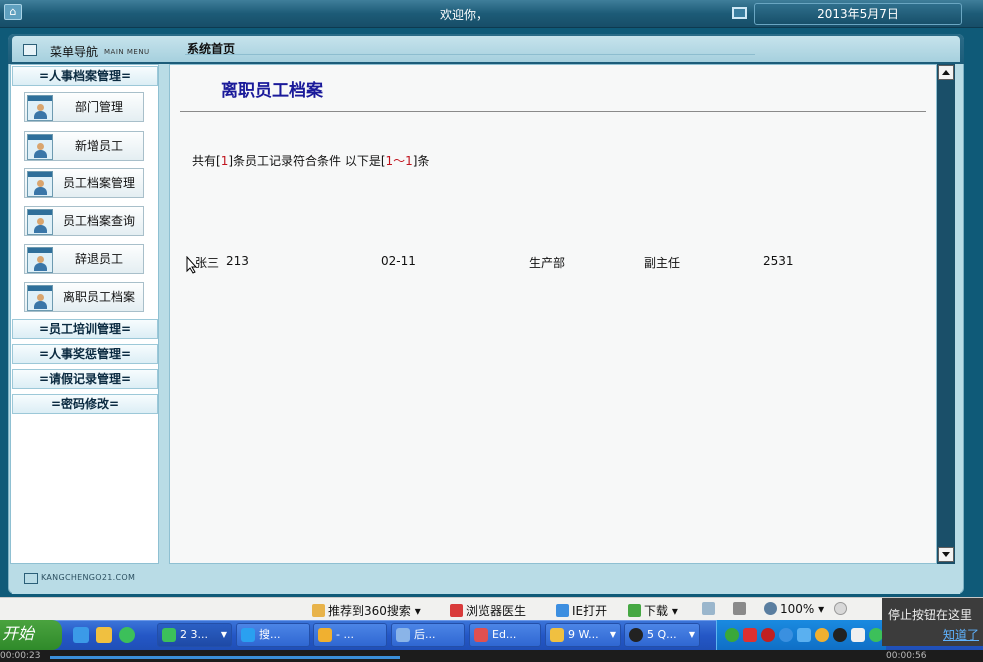 The width and height of the screenshot is (983, 662). What do you see at coordinates (797, 609) in the screenshot?
I see `zoom-level: 100%` at bounding box center [797, 609].